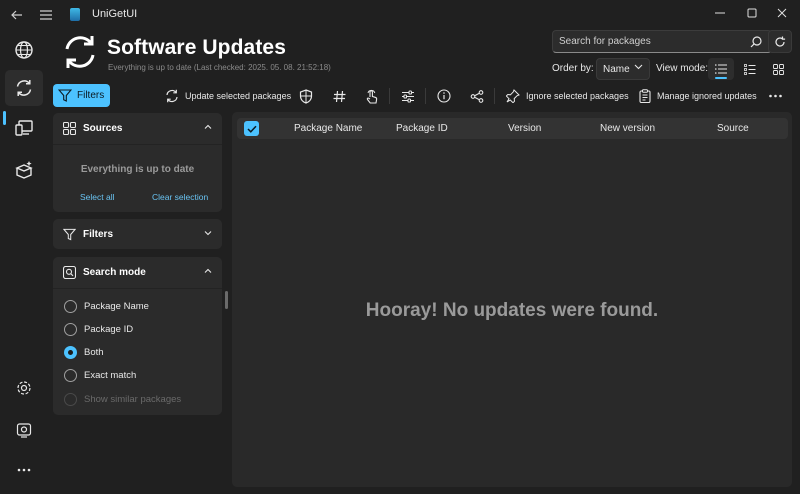  I want to click on hash-icon, so click(339, 96).